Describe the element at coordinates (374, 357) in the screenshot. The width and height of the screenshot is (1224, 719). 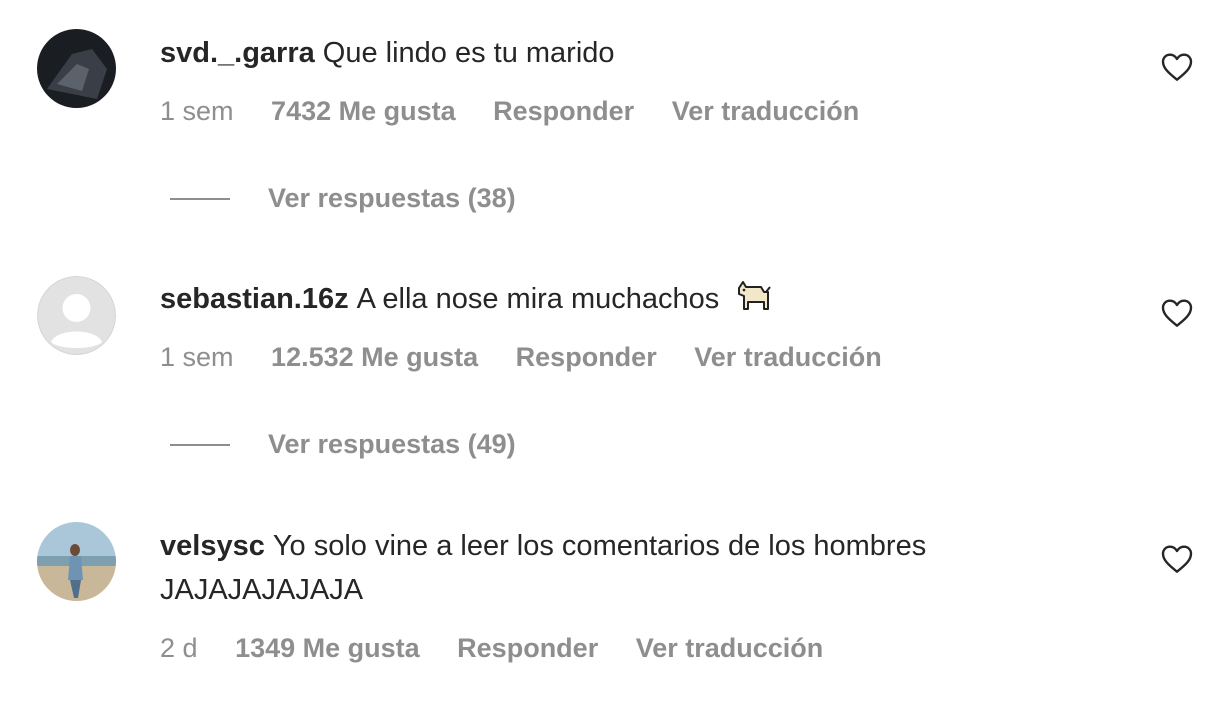
I see `likes-count: 12.532 Me gusta` at that location.